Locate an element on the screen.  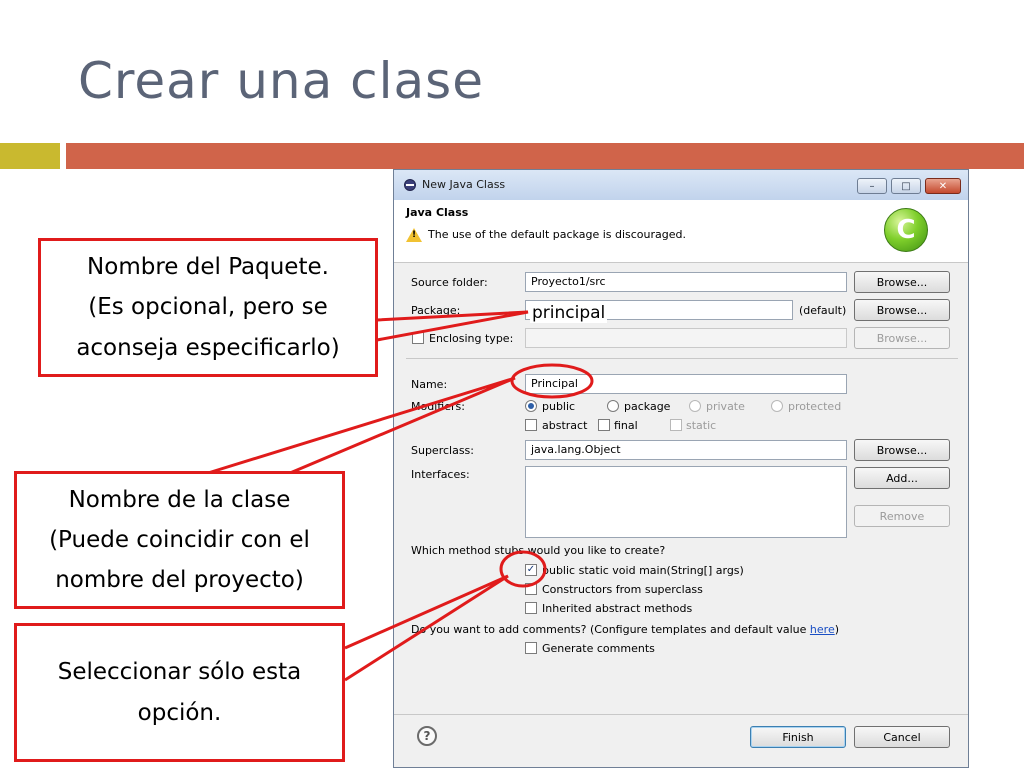
window-title: New Java Class is located at coordinates (464, 184).